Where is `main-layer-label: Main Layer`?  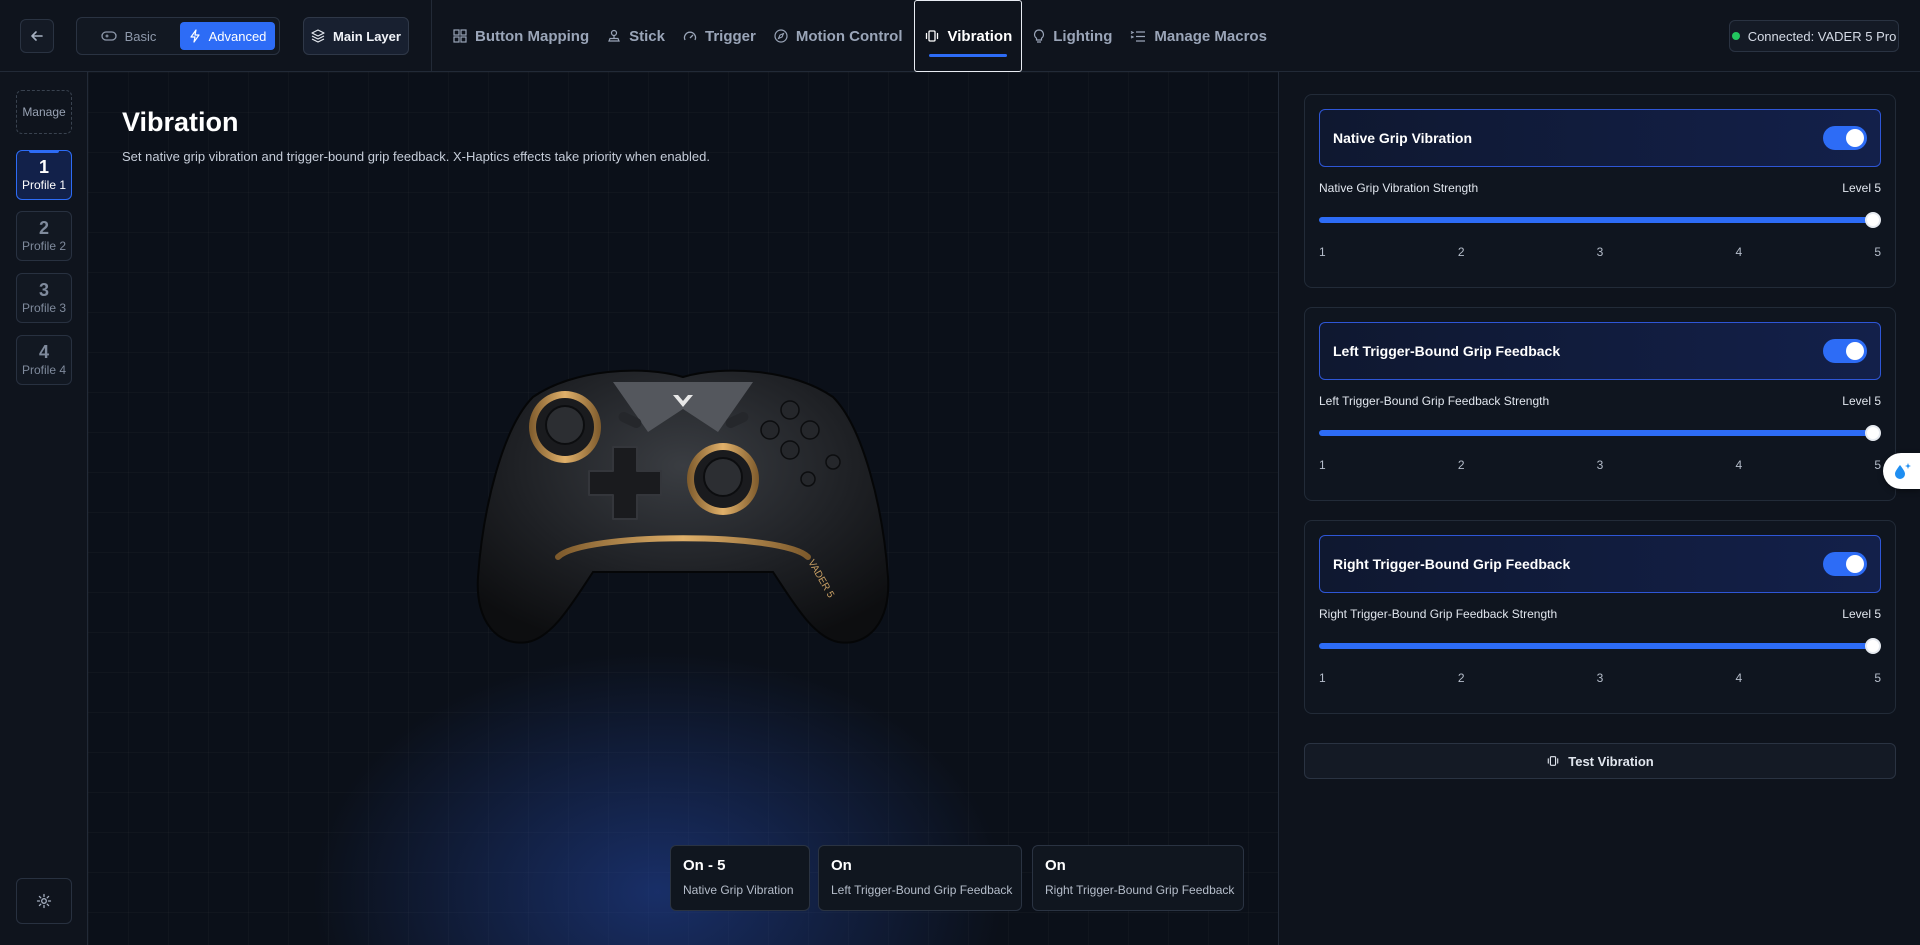
main-layer-label: Main Layer is located at coordinates (367, 36).